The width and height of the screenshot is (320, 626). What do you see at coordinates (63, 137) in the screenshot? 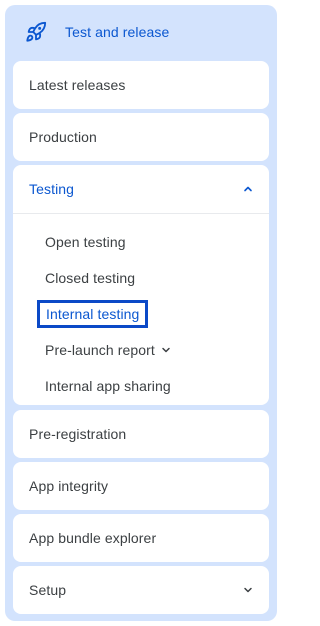
I see `nav-production-label: Production` at bounding box center [63, 137].